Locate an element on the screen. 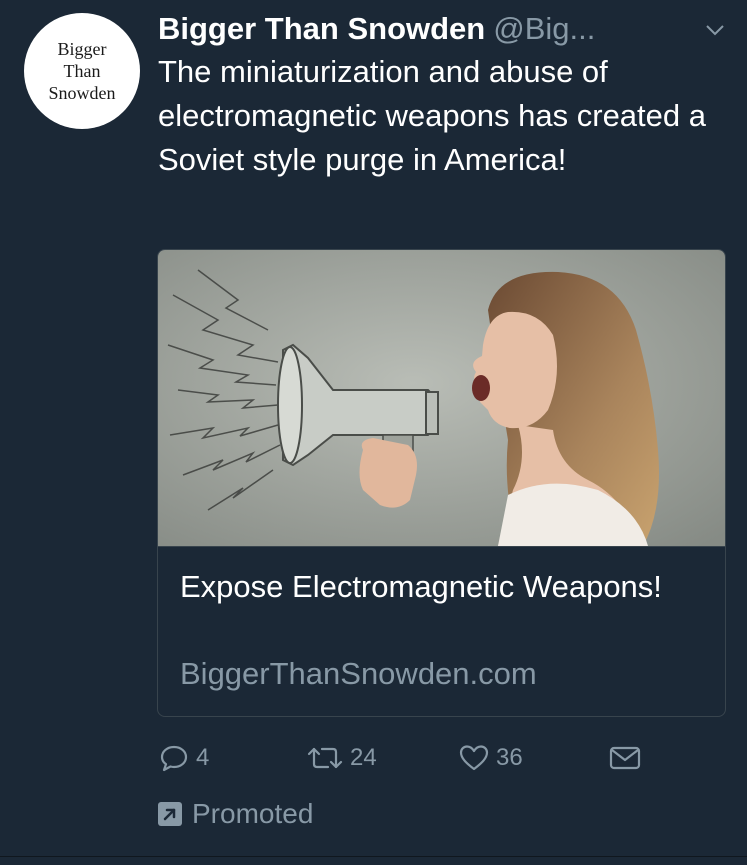  chevron-down-icon is located at coordinates (715, 30).